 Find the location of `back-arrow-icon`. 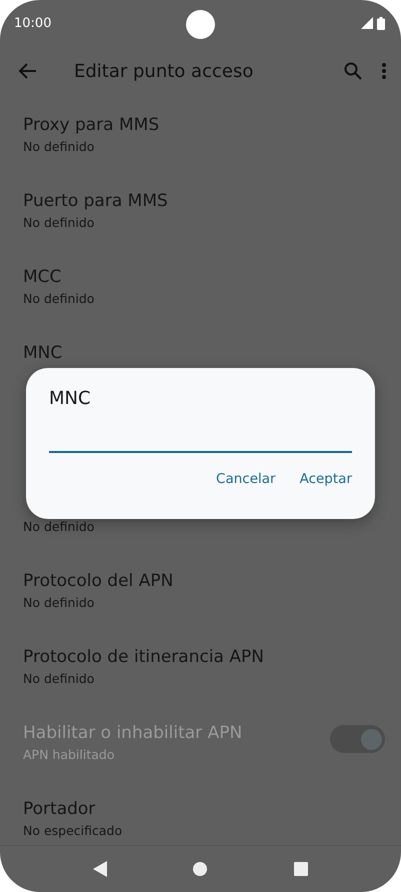

back-arrow-icon is located at coordinates (28, 71).